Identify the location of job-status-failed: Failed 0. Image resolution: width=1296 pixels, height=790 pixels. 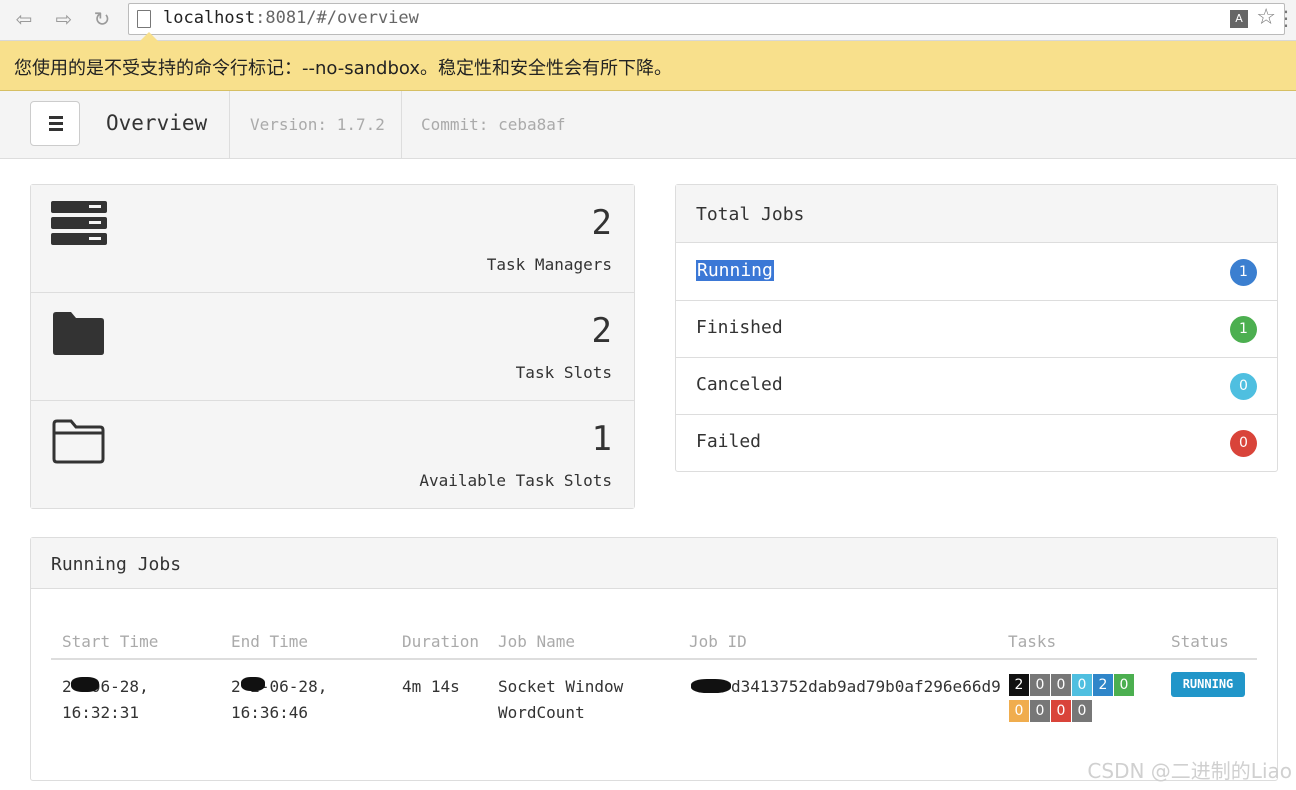
(976, 442).